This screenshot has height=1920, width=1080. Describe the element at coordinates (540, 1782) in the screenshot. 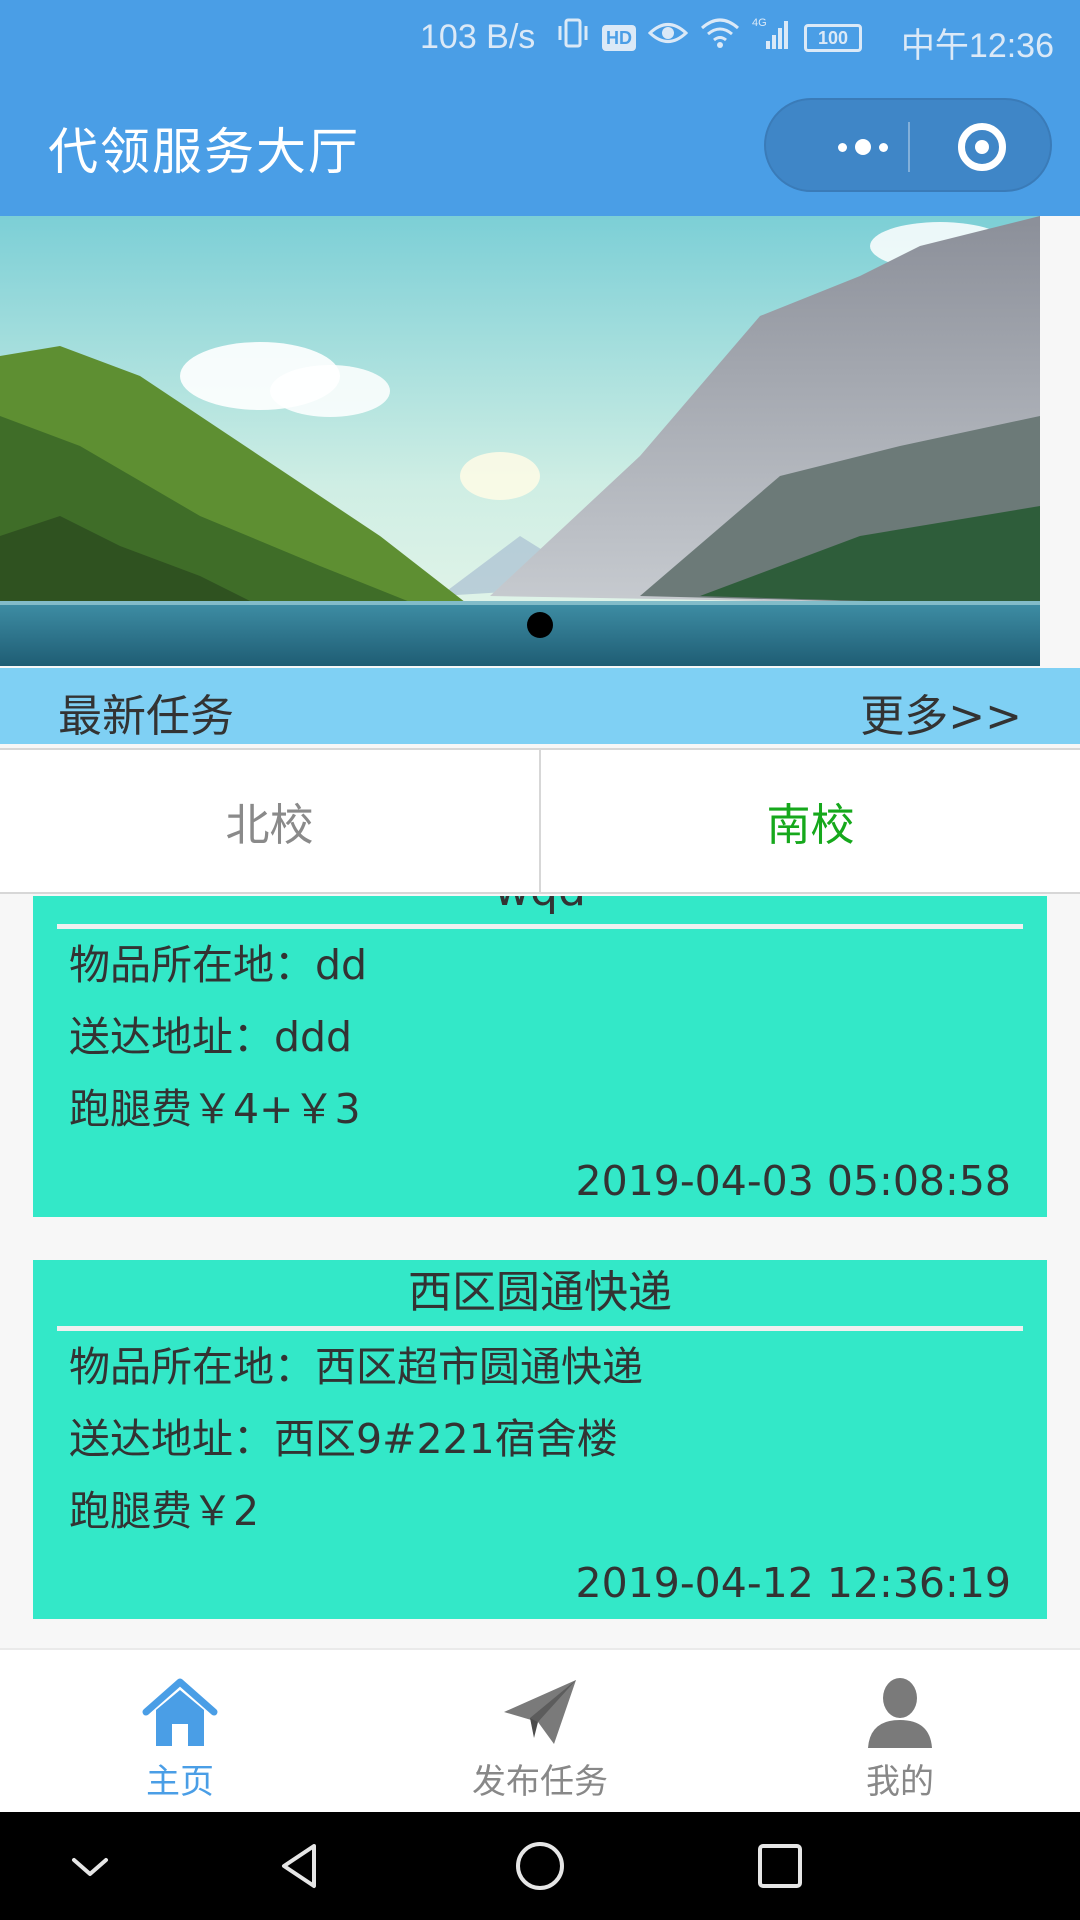

I see `tab-publish-label: 发布任务` at that location.